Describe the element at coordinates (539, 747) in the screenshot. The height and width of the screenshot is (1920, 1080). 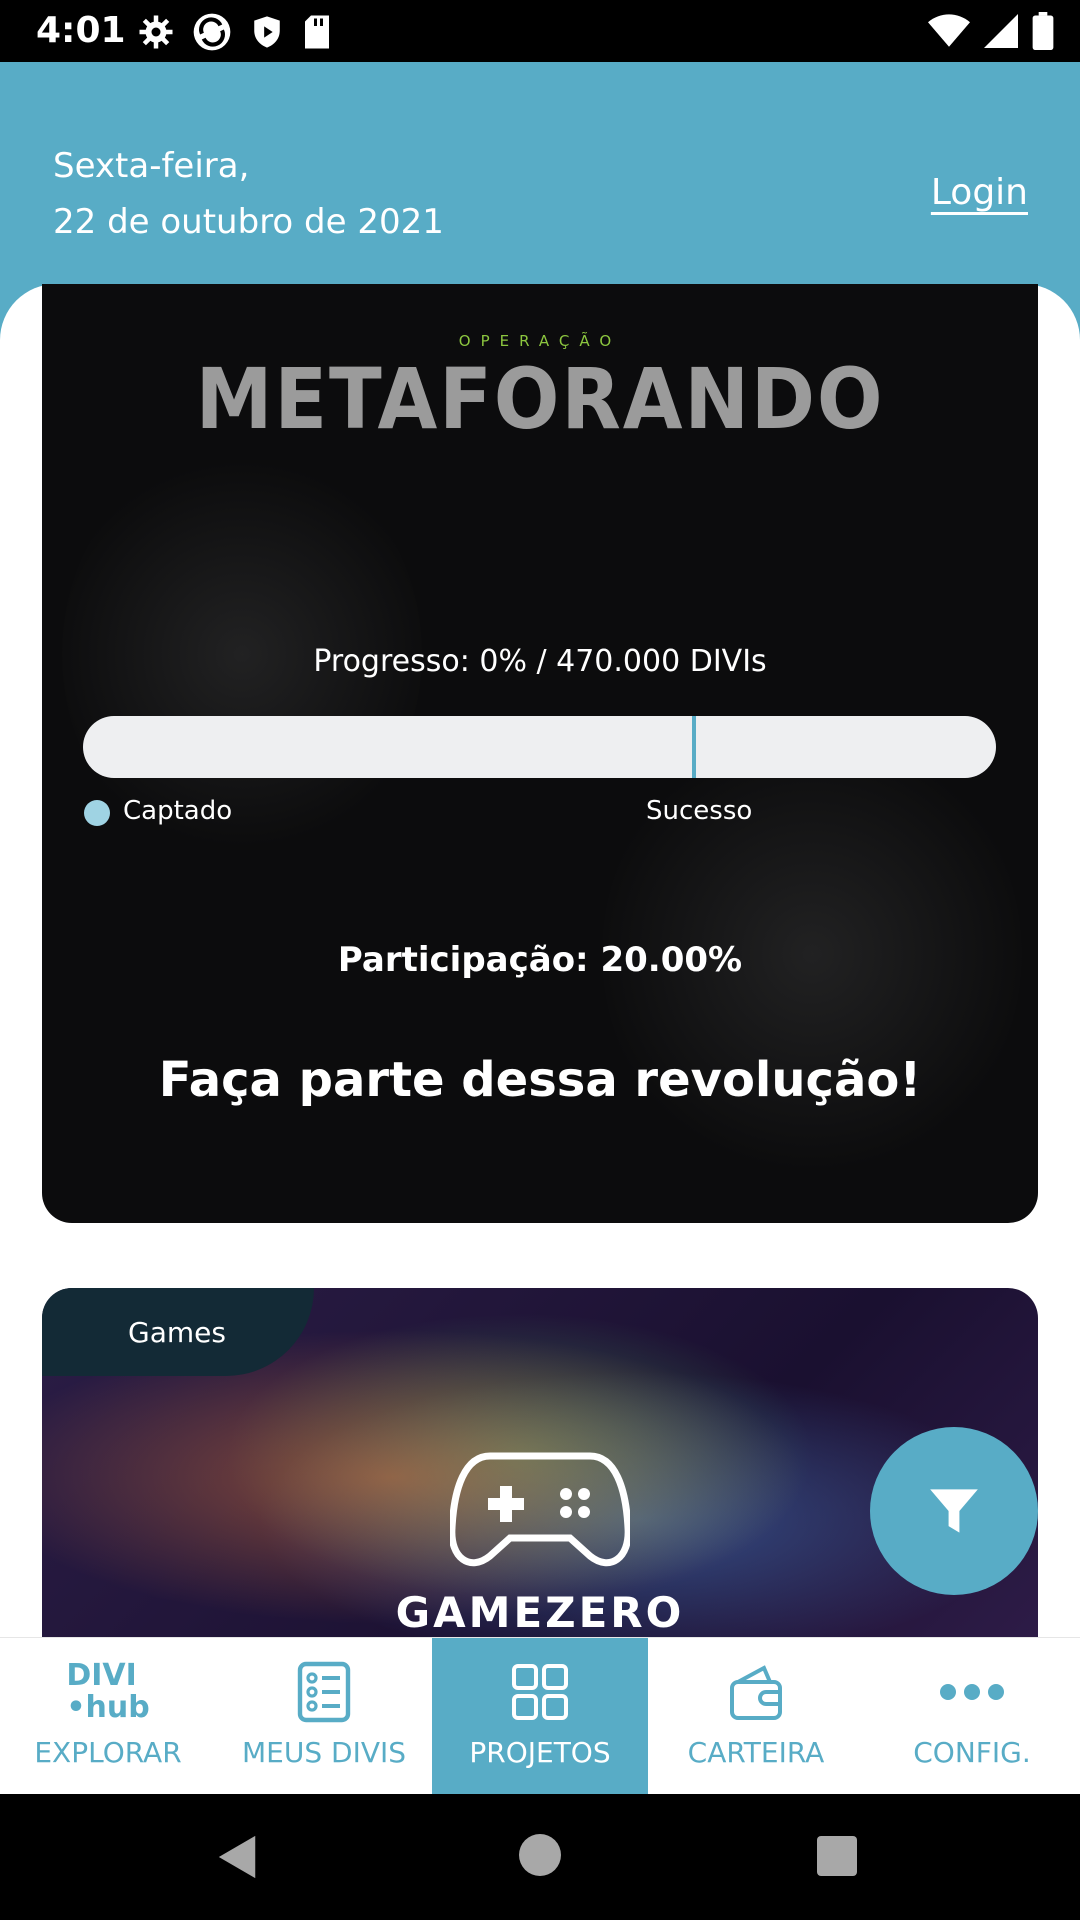
I see `progress-bar` at that location.